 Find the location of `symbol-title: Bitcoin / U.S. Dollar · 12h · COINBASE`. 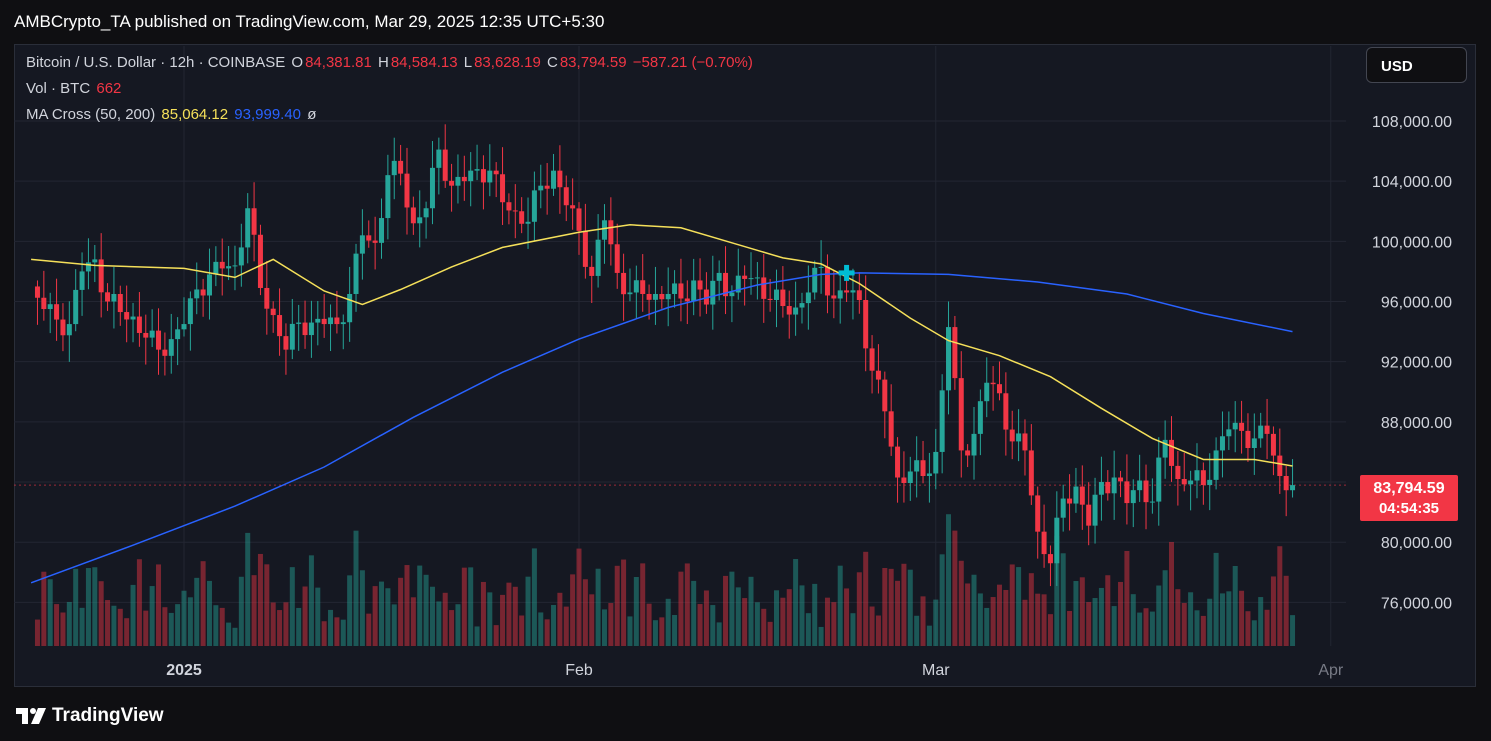

symbol-title: Bitcoin / U.S. Dollar · 12h · COINBASE is located at coordinates (155, 62).